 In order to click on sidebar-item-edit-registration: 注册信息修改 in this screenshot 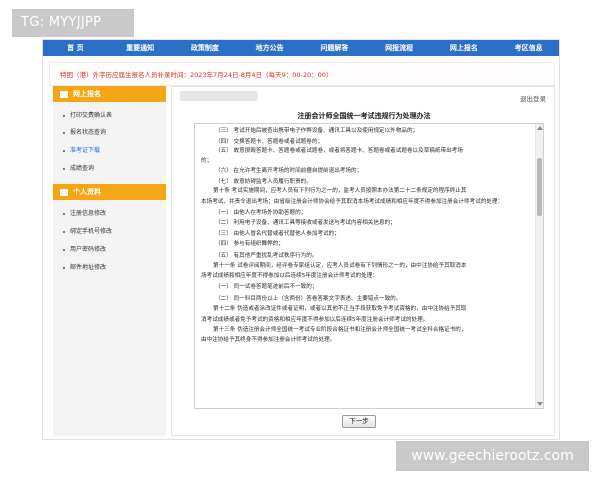, I will do `click(109, 214)`.